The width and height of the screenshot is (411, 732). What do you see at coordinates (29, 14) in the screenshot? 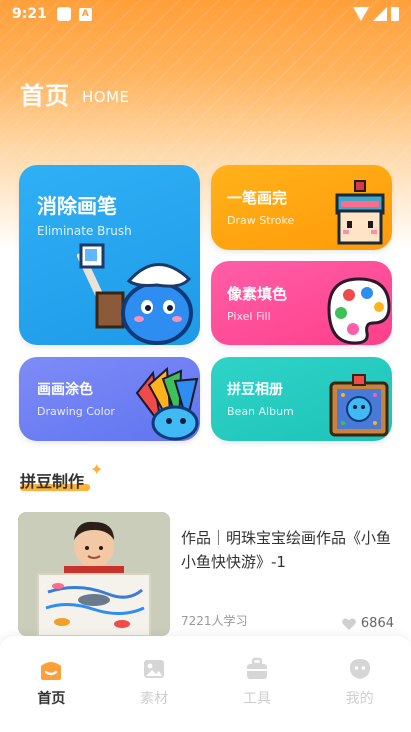
I see `status-time: 9:21` at bounding box center [29, 14].